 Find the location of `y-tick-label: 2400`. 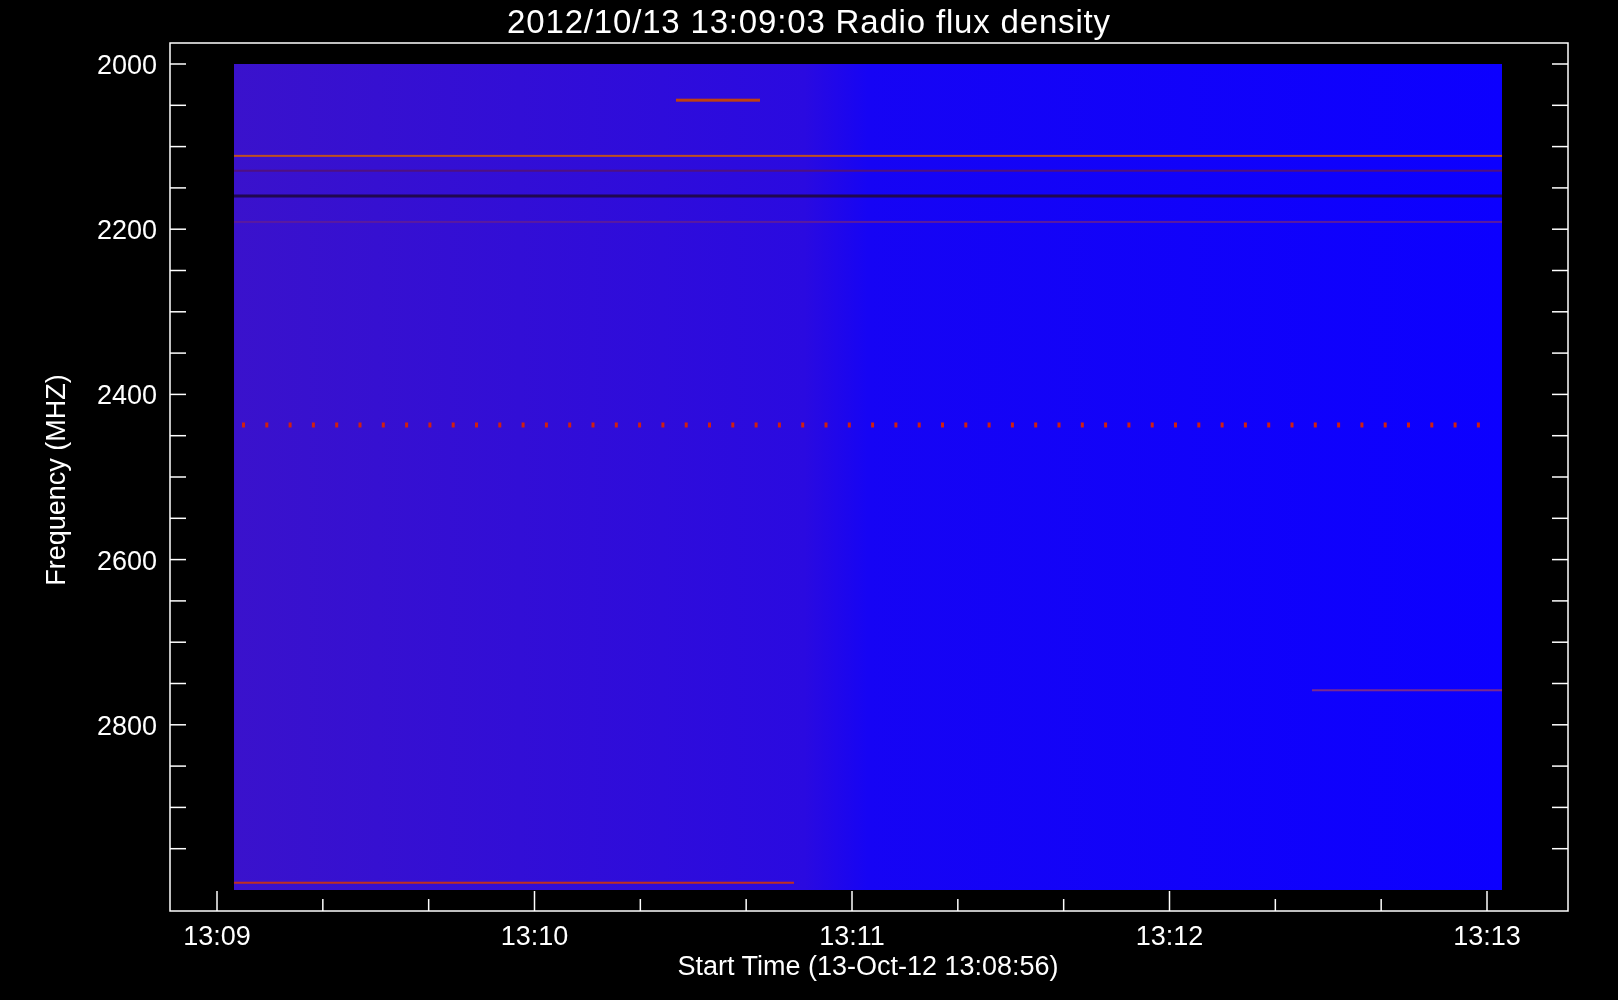

y-tick-label: 2400 is located at coordinates (126, 395).